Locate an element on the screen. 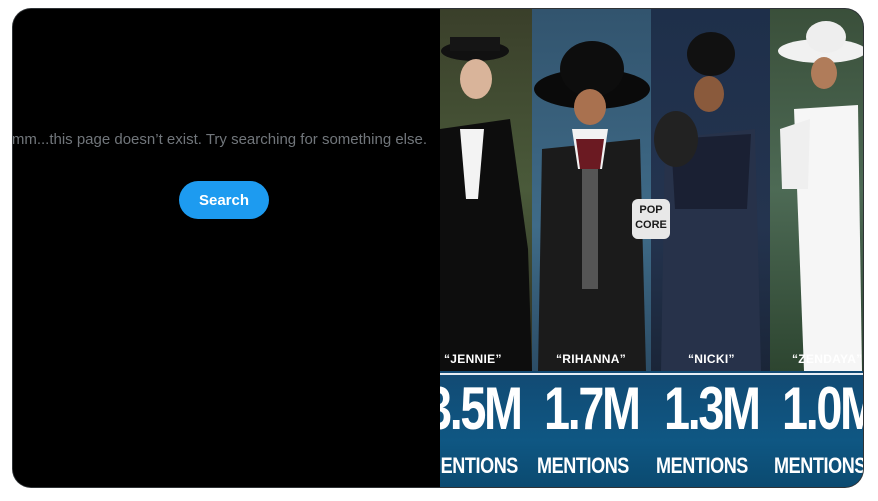 This screenshot has height=501, width=878. figure-nicki is located at coordinates (707, 201).